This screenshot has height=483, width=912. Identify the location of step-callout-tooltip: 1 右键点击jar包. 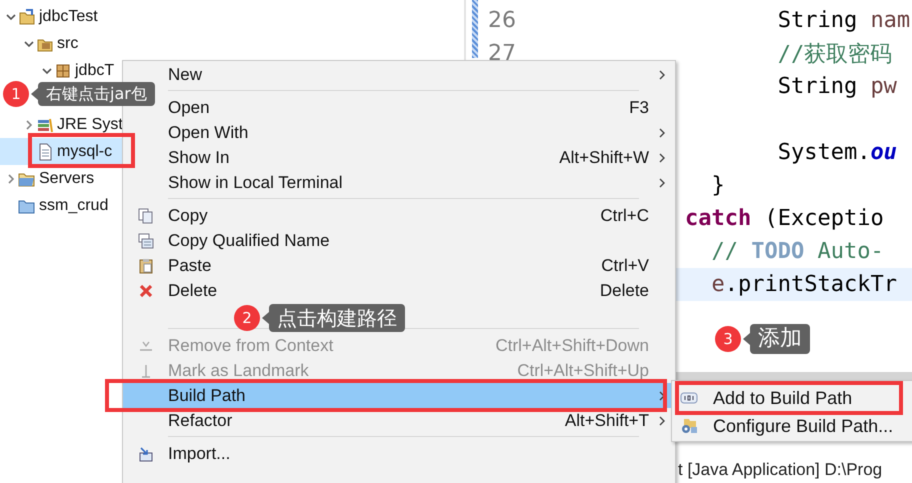
(79, 94).